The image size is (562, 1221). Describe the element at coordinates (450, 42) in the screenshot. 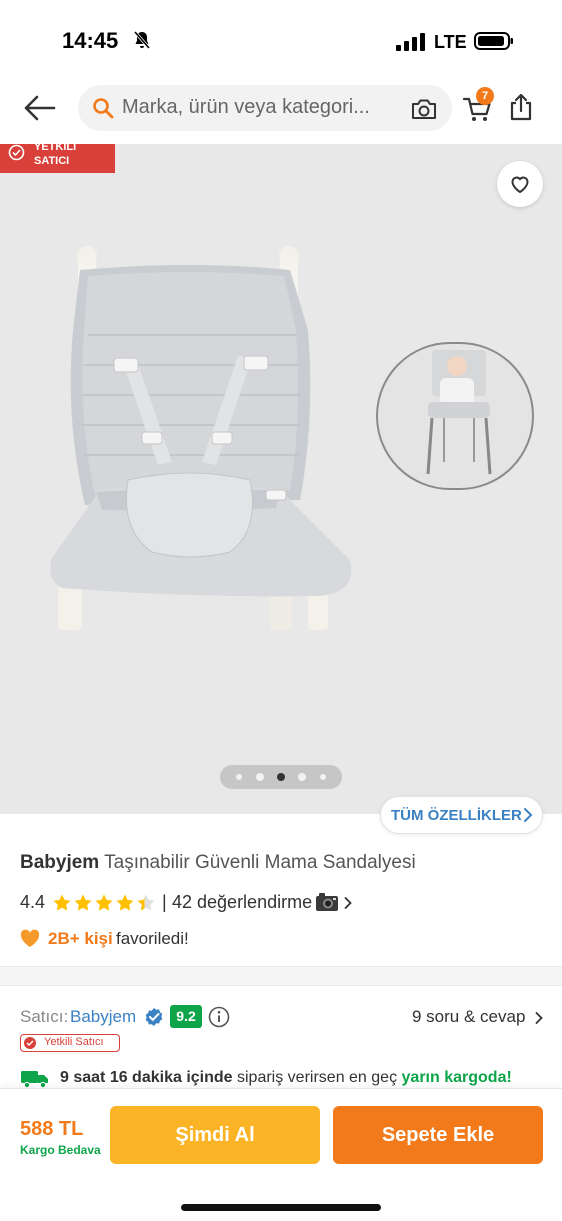

I see `network-type: LTE` at that location.